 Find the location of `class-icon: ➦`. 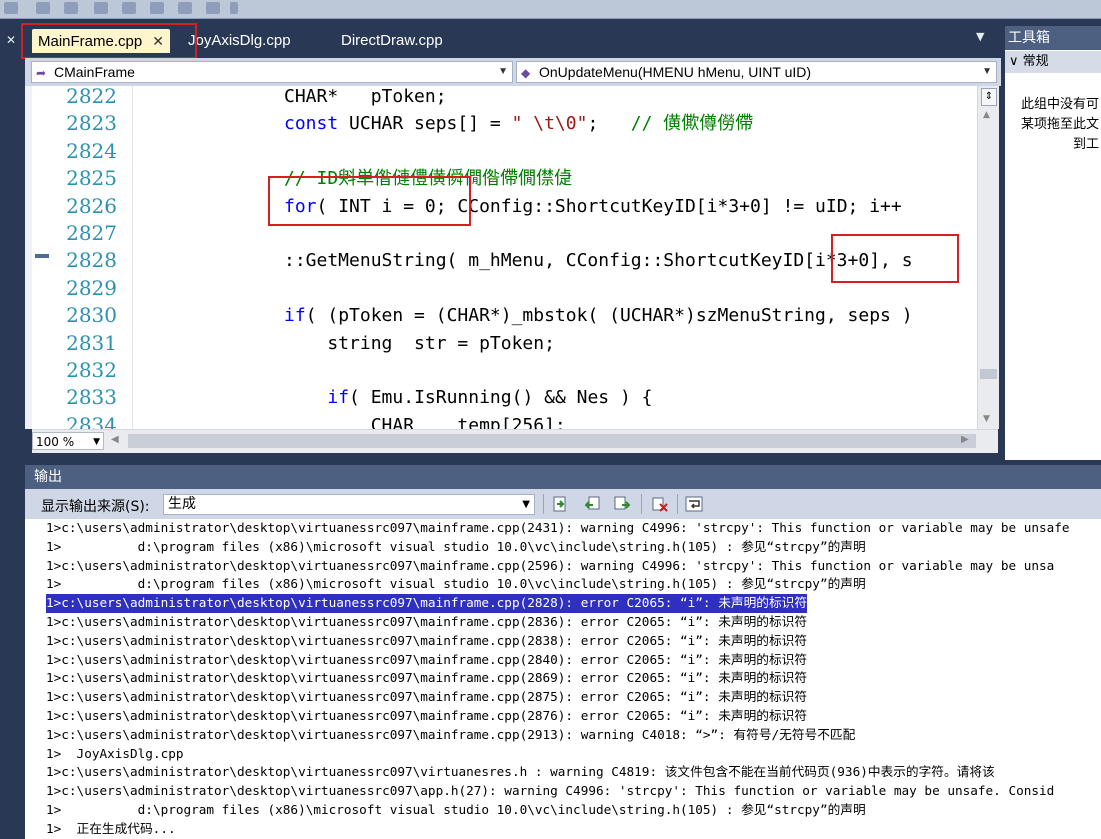

class-icon: ➦ is located at coordinates (41, 73).